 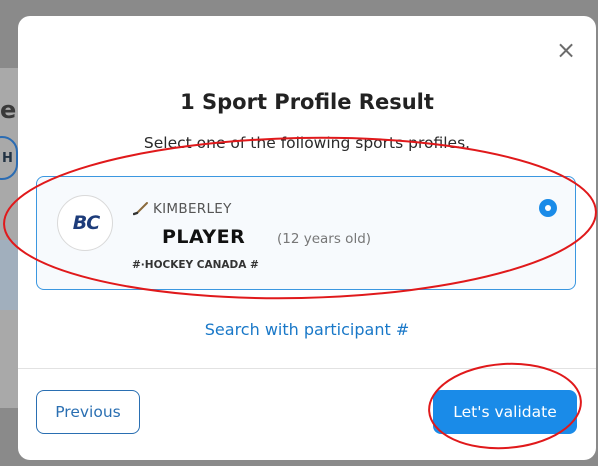 I want to click on radio-dot, so click(x=548, y=208).